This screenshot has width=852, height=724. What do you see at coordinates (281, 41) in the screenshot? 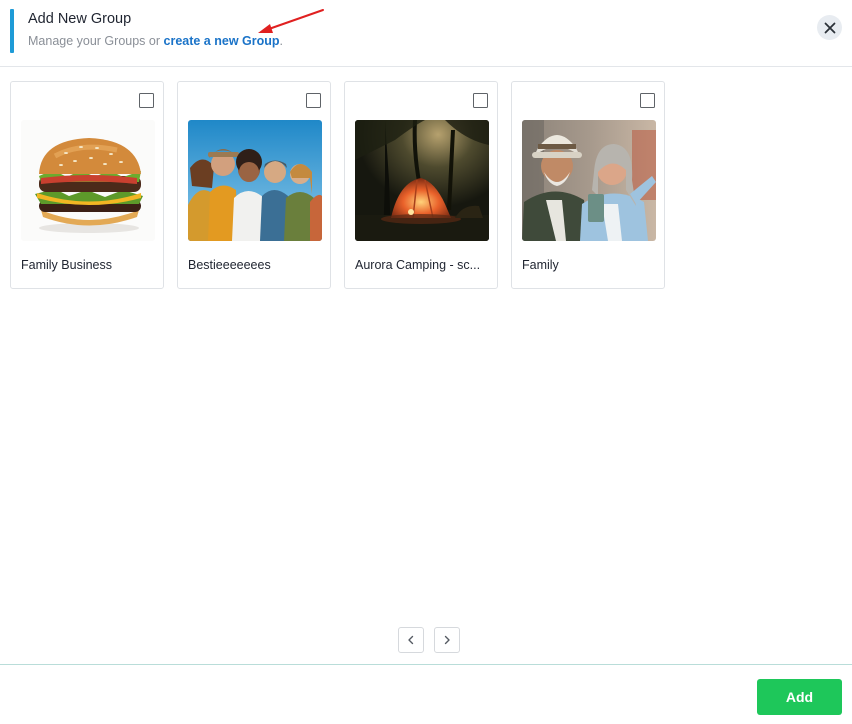
I see `subtitle-period: .` at bounding box center [281, 41].